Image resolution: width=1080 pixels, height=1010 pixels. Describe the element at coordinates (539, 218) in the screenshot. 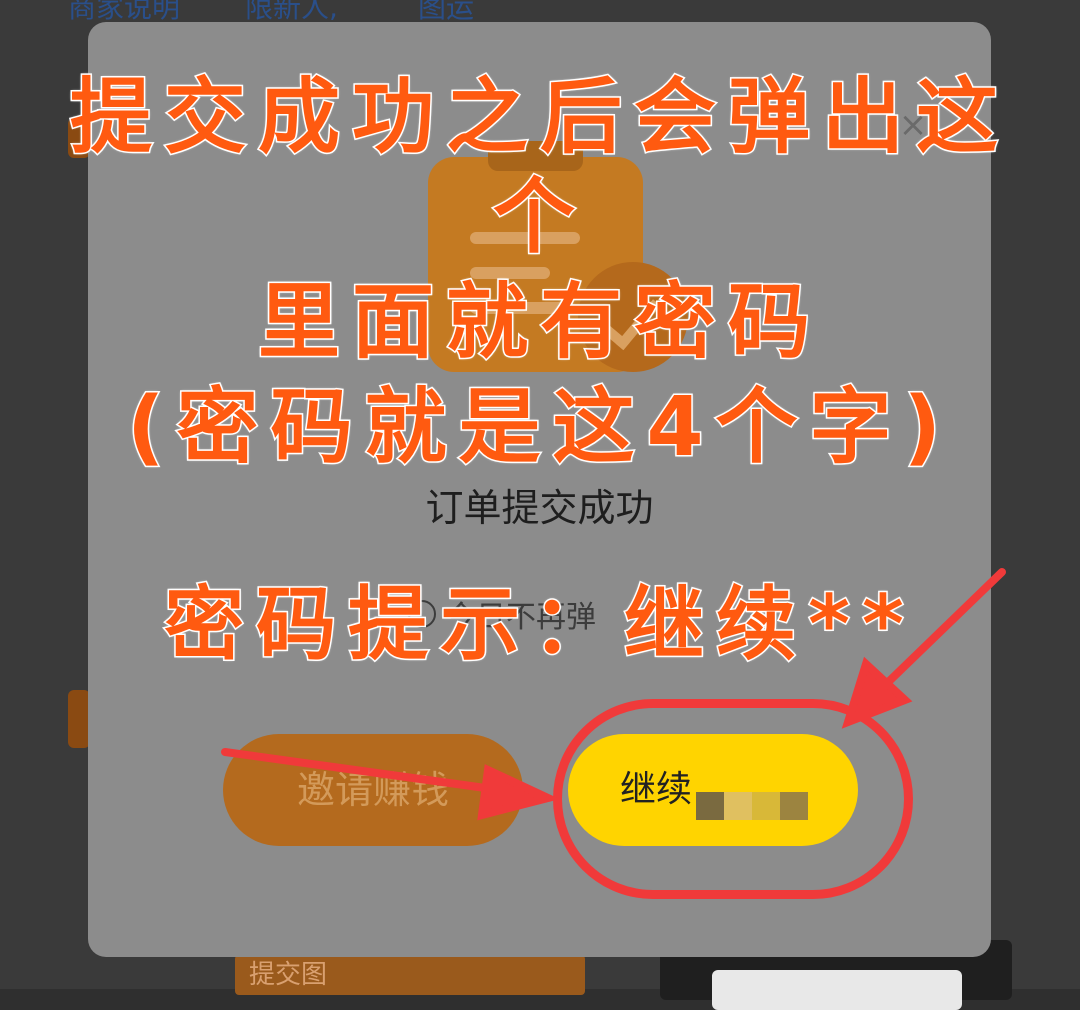

I see `annotation-line-2: 个` at that location.